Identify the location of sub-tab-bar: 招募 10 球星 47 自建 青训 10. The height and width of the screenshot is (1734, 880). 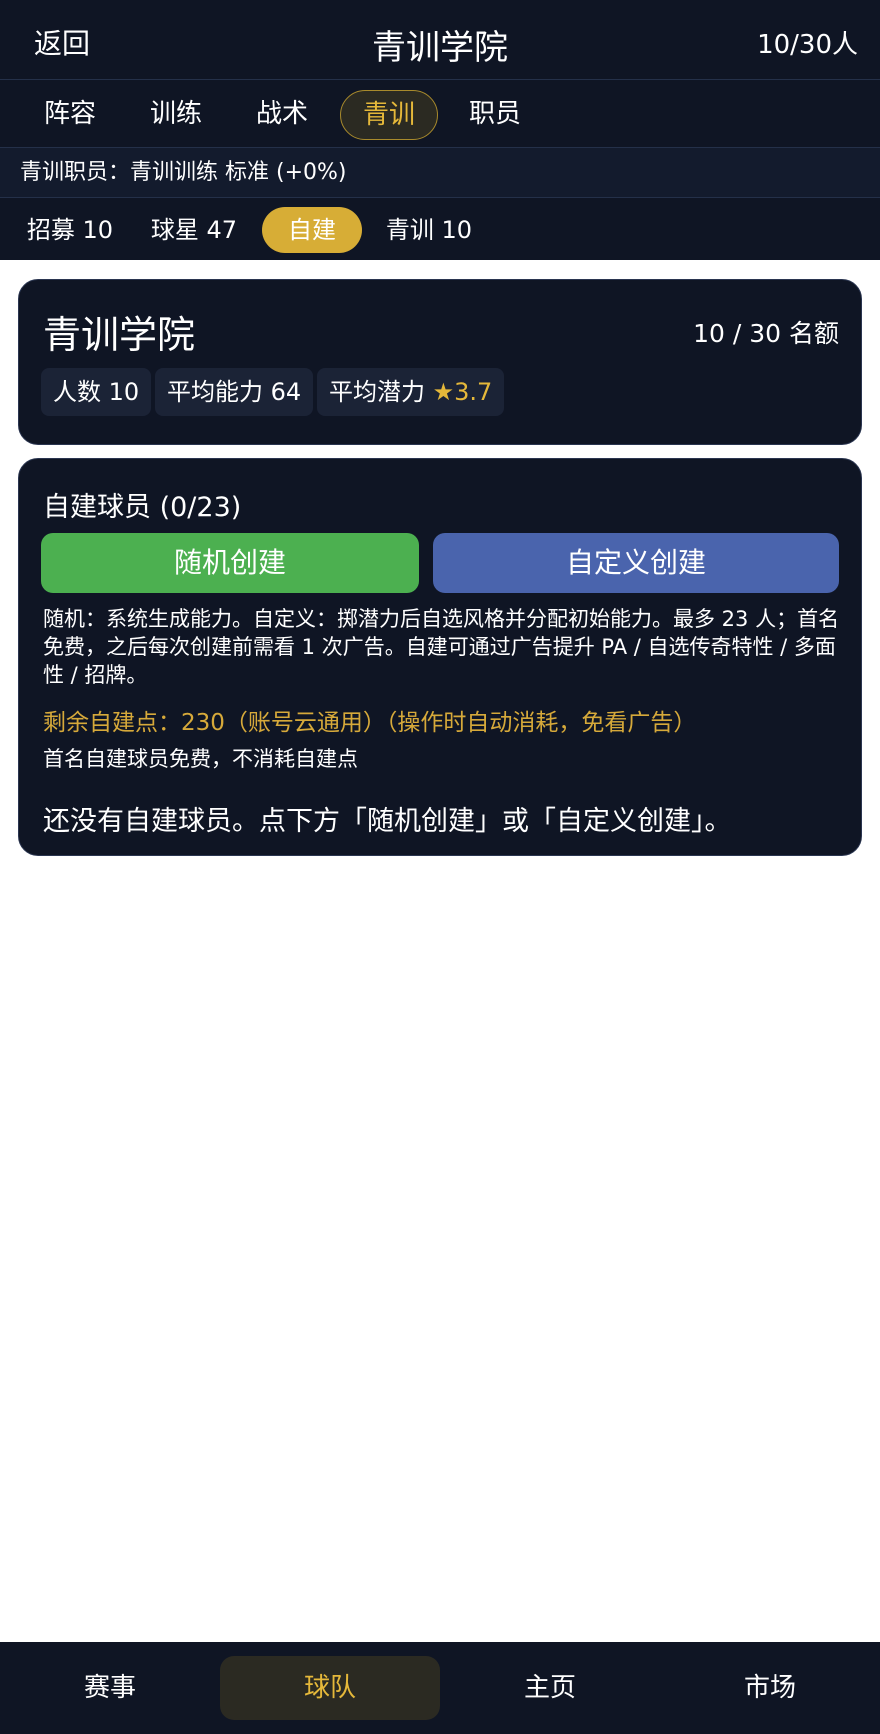
(440, 229).